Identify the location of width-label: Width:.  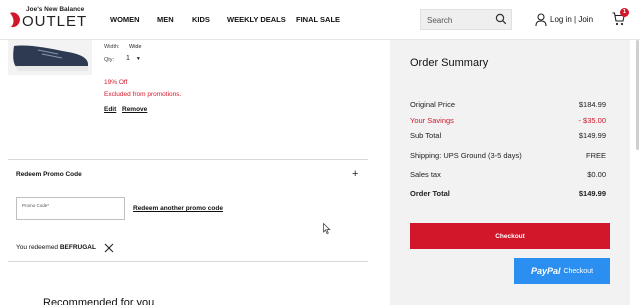
(112, 47).